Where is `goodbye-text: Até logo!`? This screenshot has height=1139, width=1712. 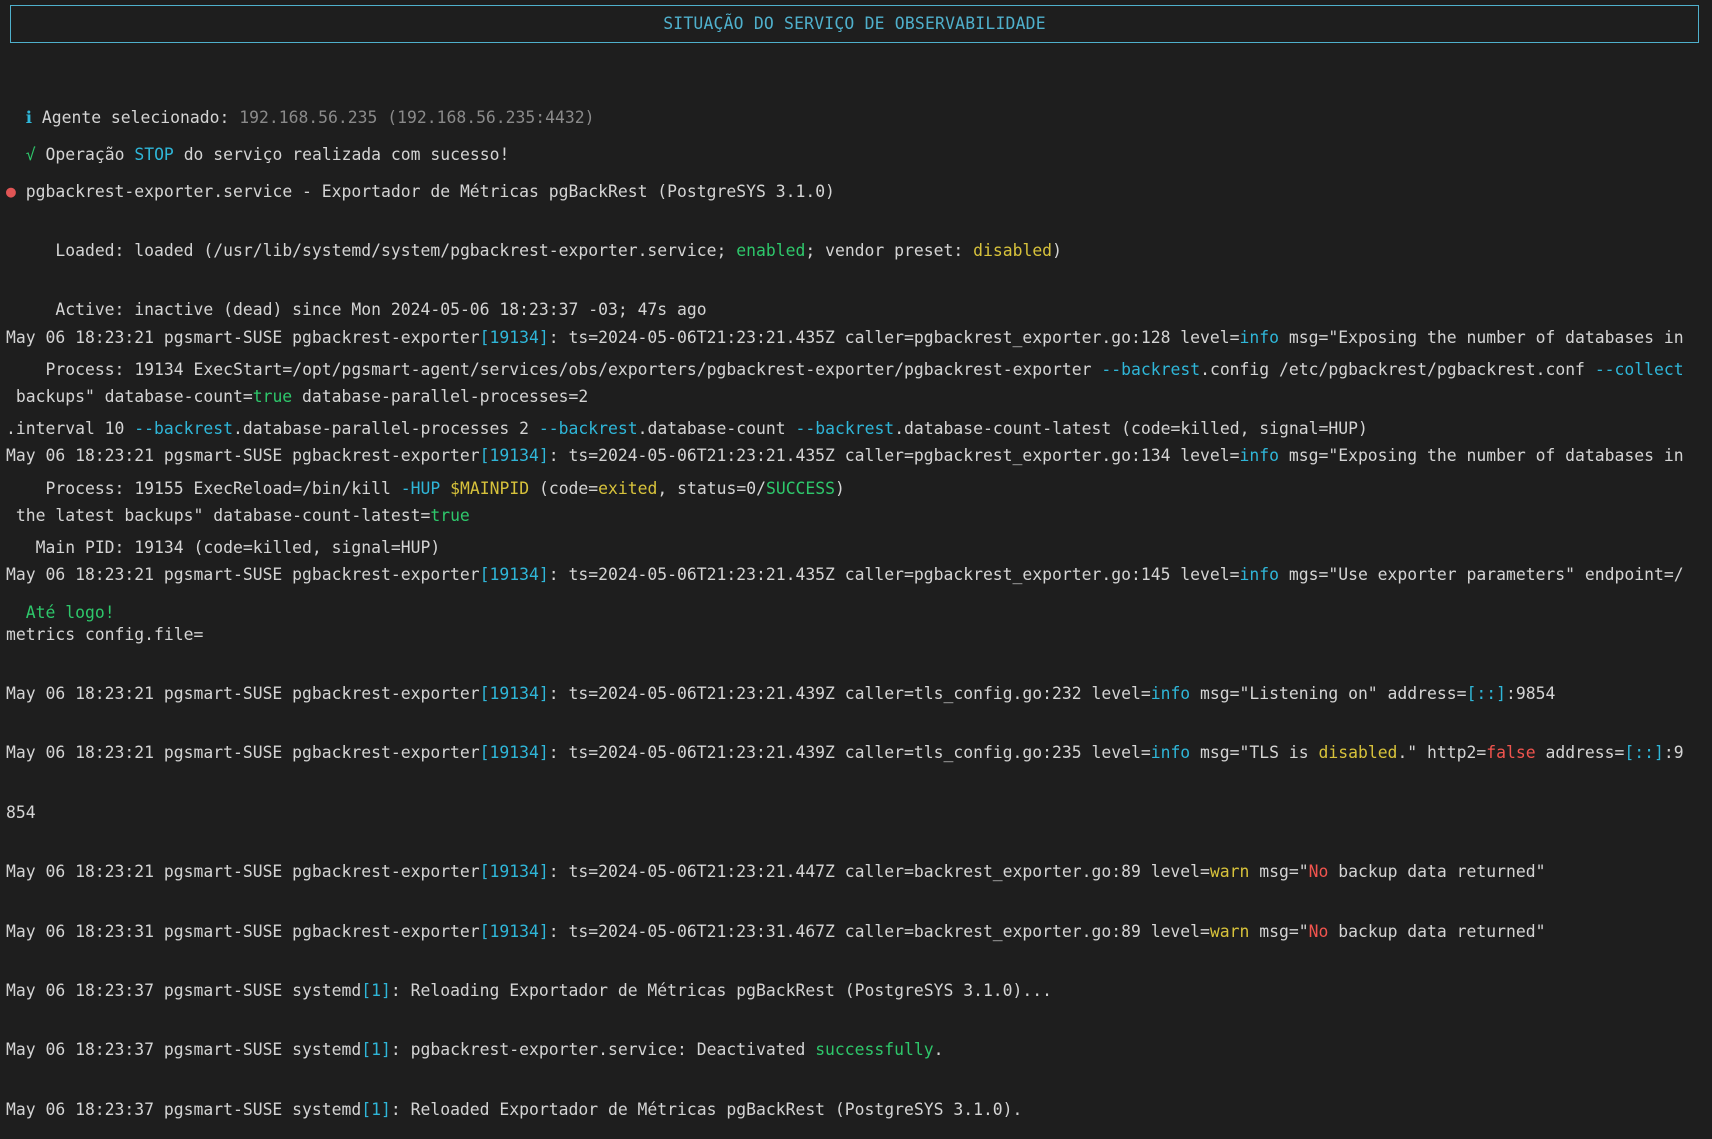
goodbye-text: Até logo! is located at coordinates (70, 612).